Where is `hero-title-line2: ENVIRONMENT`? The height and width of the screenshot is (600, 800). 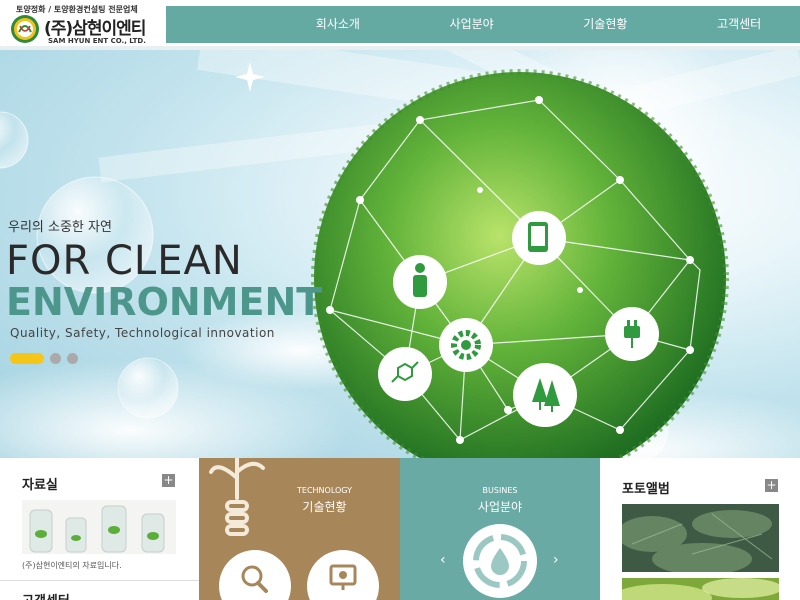
hero-title-line2: ENVIRONMENT is located at coordinates (164, 302).